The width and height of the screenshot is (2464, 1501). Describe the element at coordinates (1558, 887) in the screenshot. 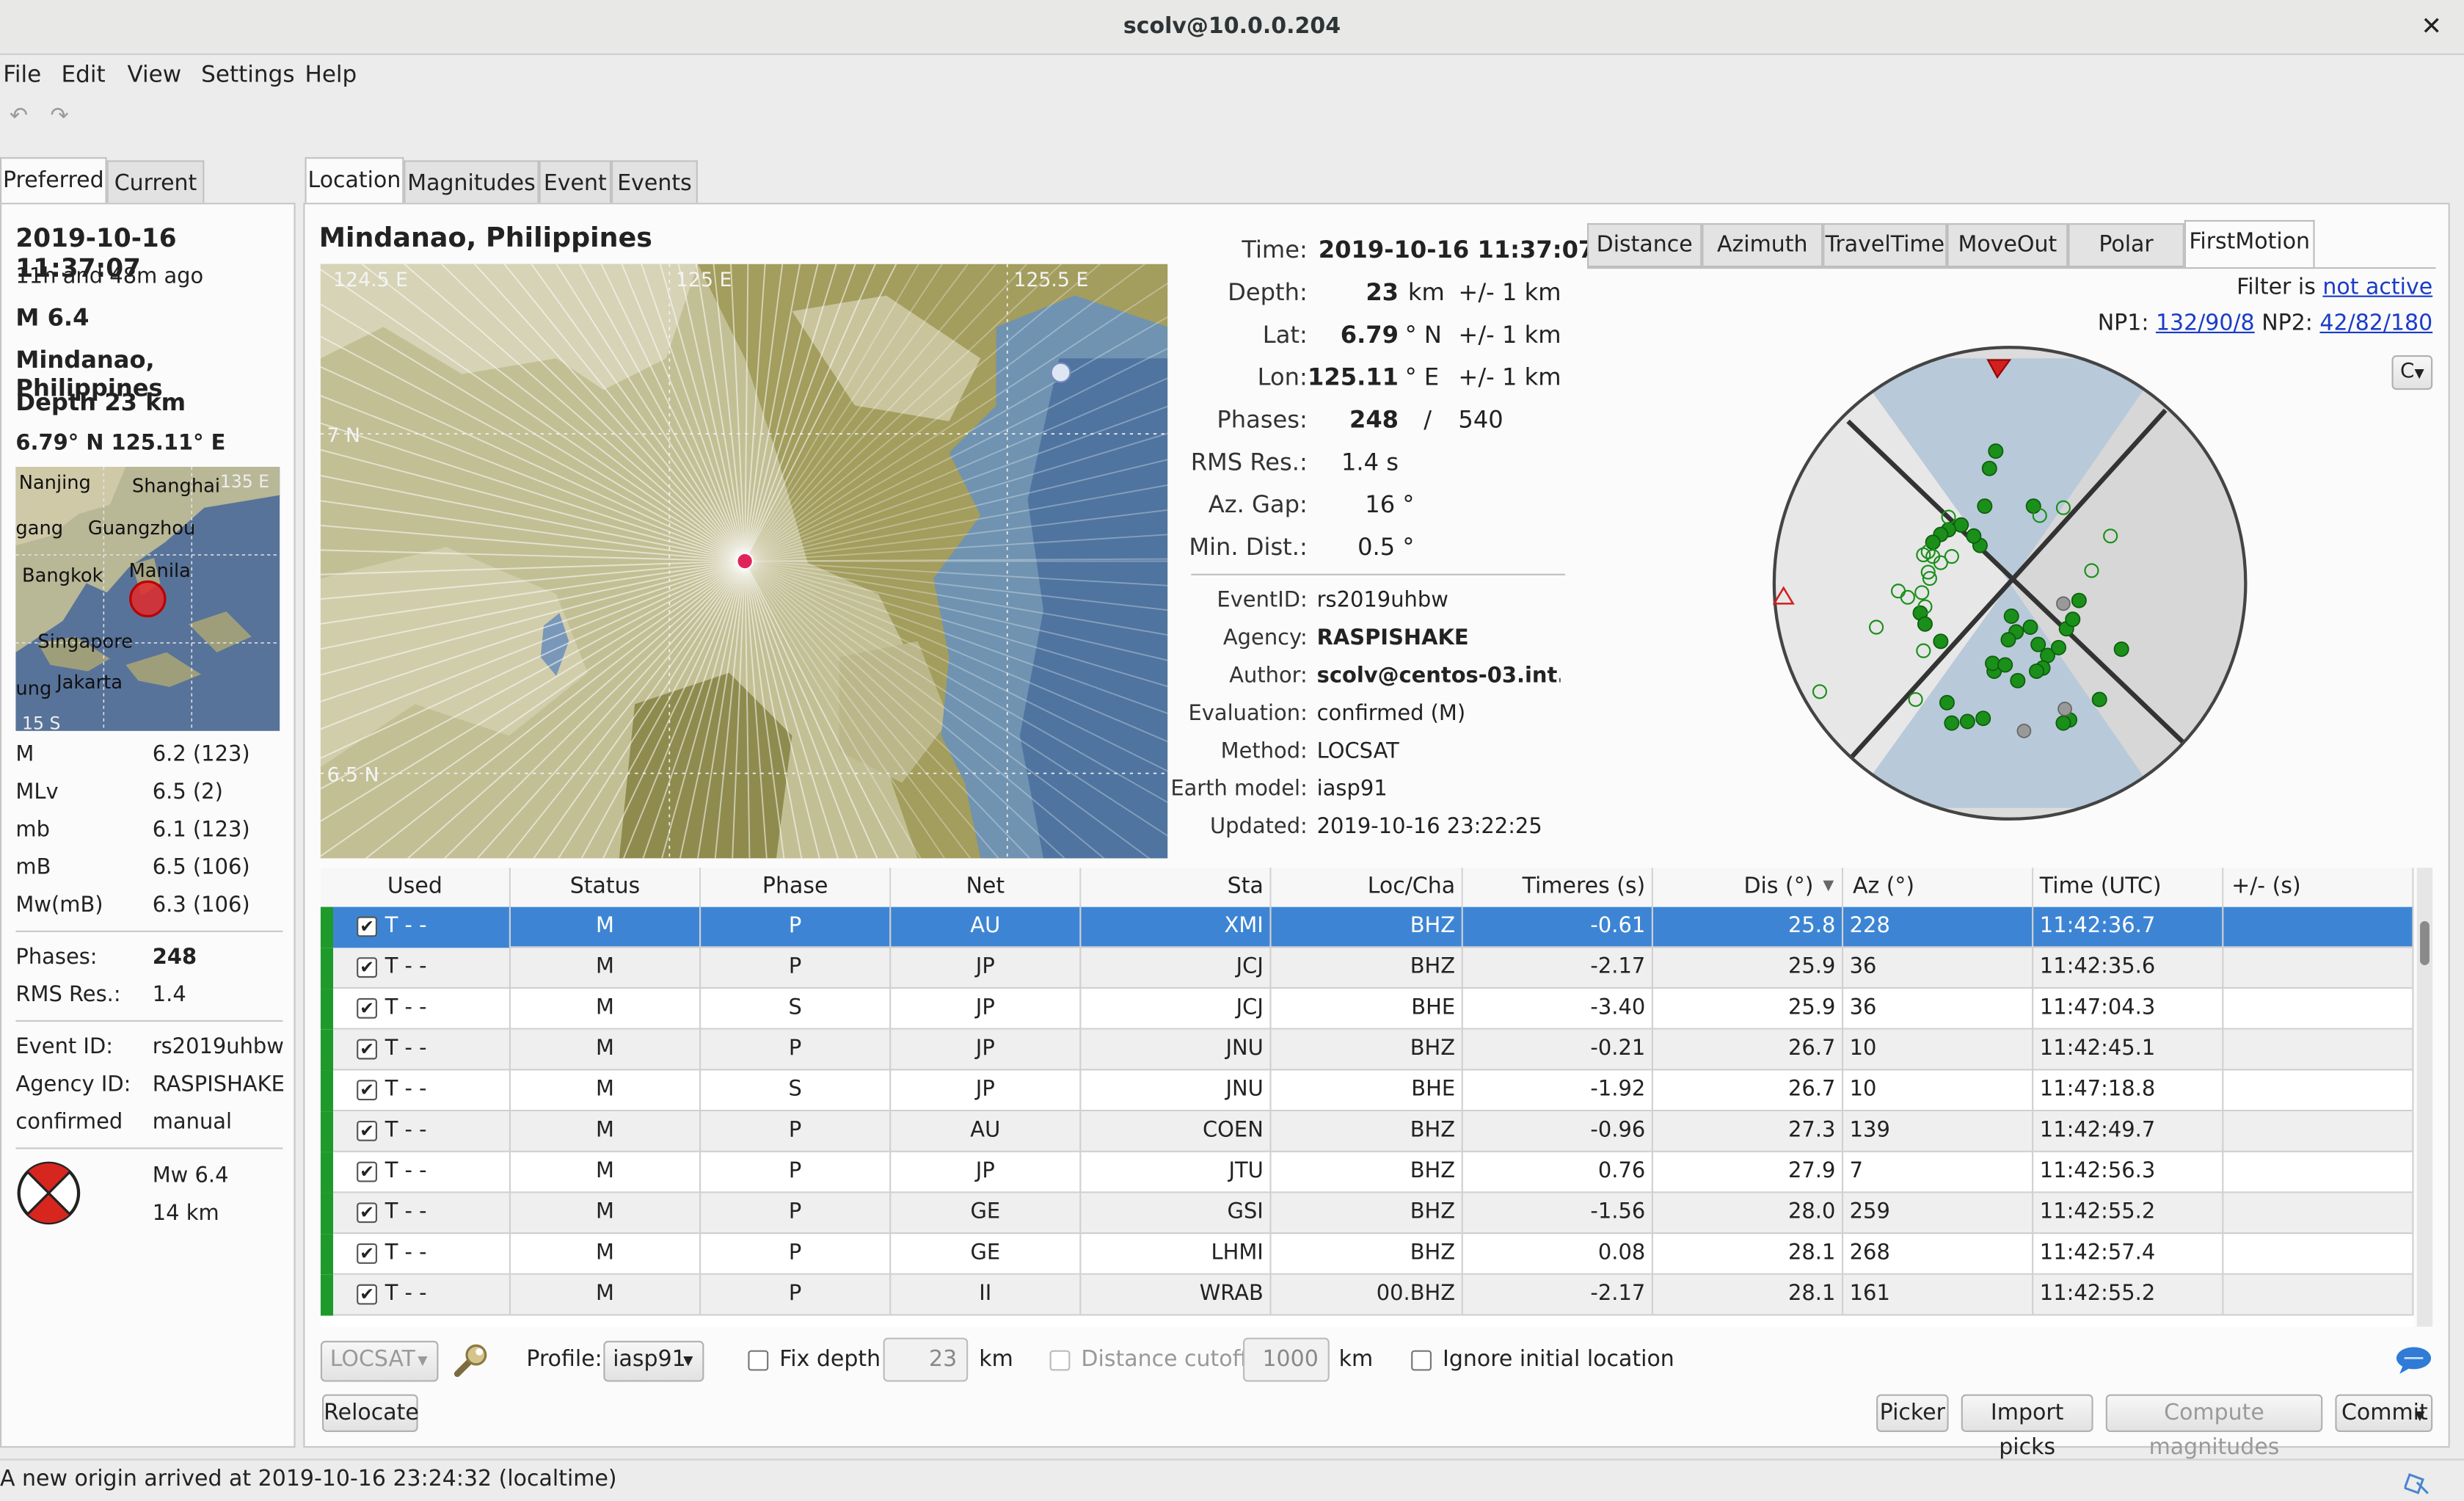

I see `col-timeres: Timeres (s)` at that location.